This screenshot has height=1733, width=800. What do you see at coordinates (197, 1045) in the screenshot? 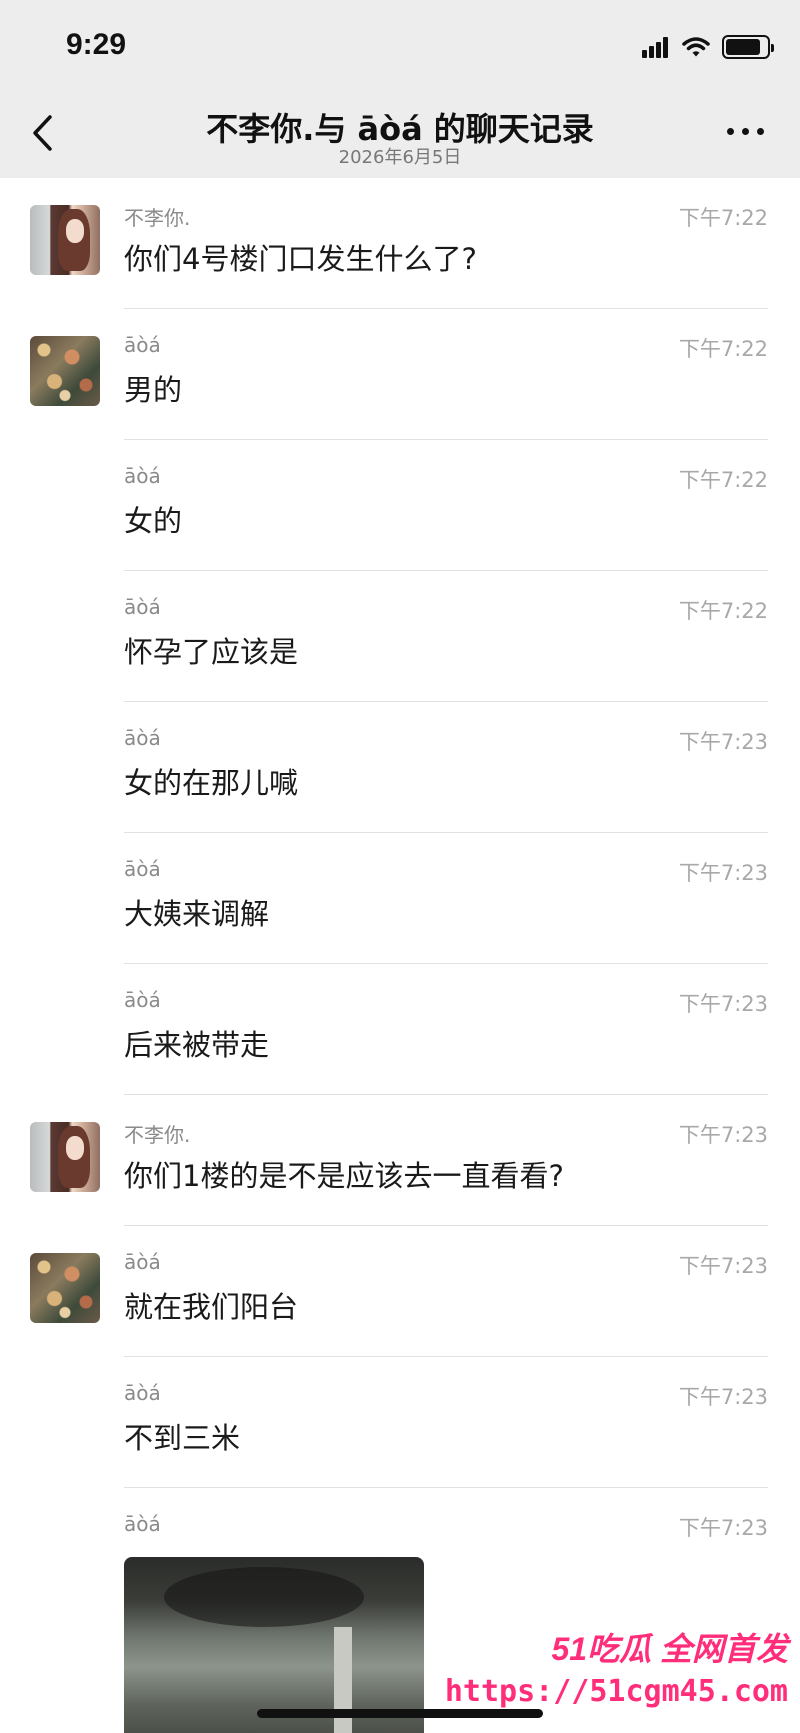
I see `message-text: 后来被带走` at bounding box center [197, 1045].